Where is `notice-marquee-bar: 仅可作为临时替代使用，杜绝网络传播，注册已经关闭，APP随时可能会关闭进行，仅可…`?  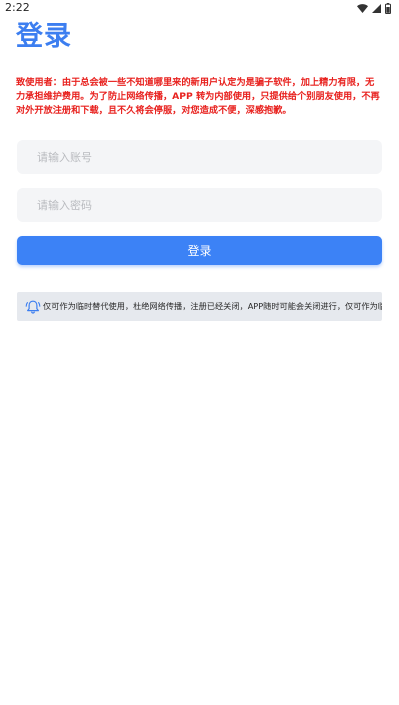
notice-marquee-bar: 仅可作为临时替代使用，杜绝网络传播，注册已经关闭，APP随时可能会关闭进行，仅可… is located at coordinates (199, 306).